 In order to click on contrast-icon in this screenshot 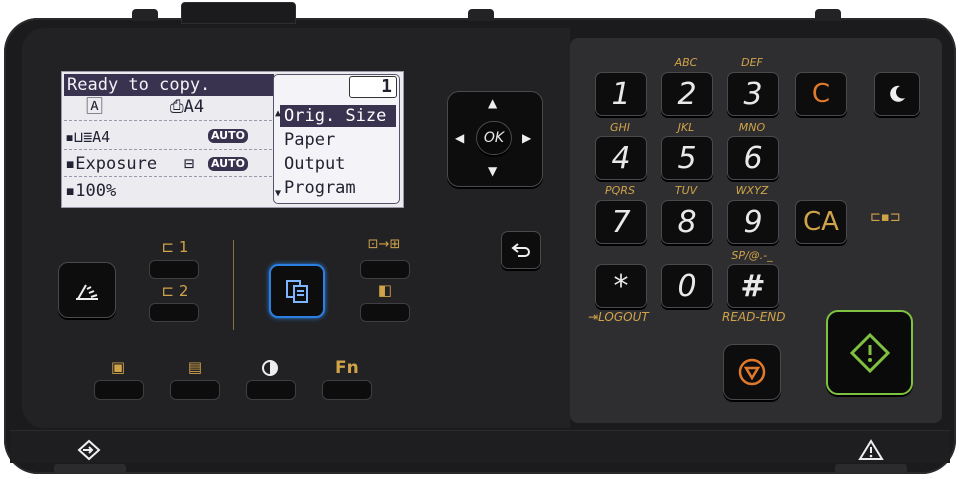, I will do `click(270, 368)`.